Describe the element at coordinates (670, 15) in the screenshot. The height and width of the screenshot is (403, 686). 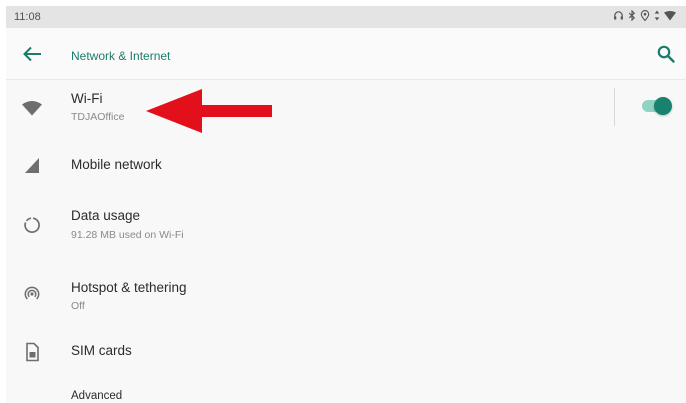
I see `wifi-signal-icon` at that location.